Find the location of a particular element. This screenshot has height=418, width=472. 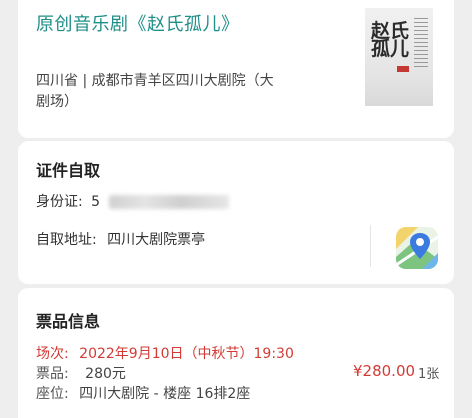

id-label: 身份证: is located at coordinates (59, 202).